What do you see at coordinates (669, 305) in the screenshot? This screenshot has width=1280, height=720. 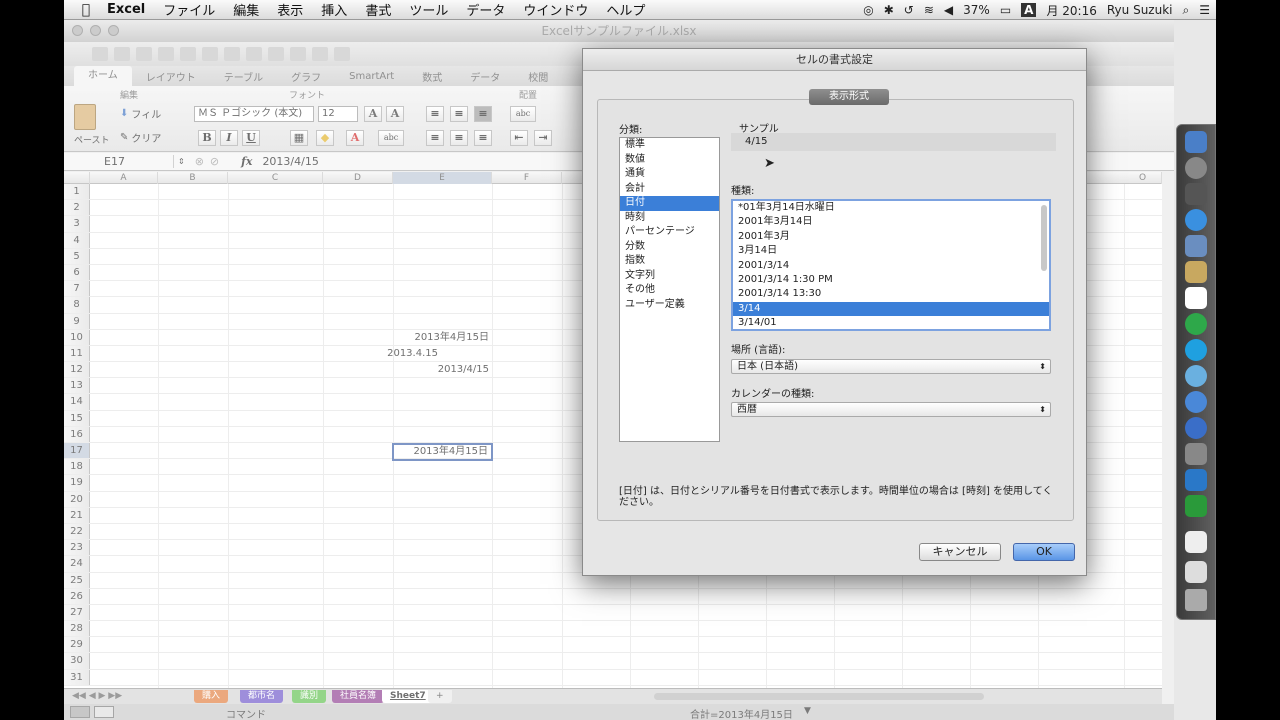 I see `list-item: ユーザー定義` at bounding box center [669, 305].